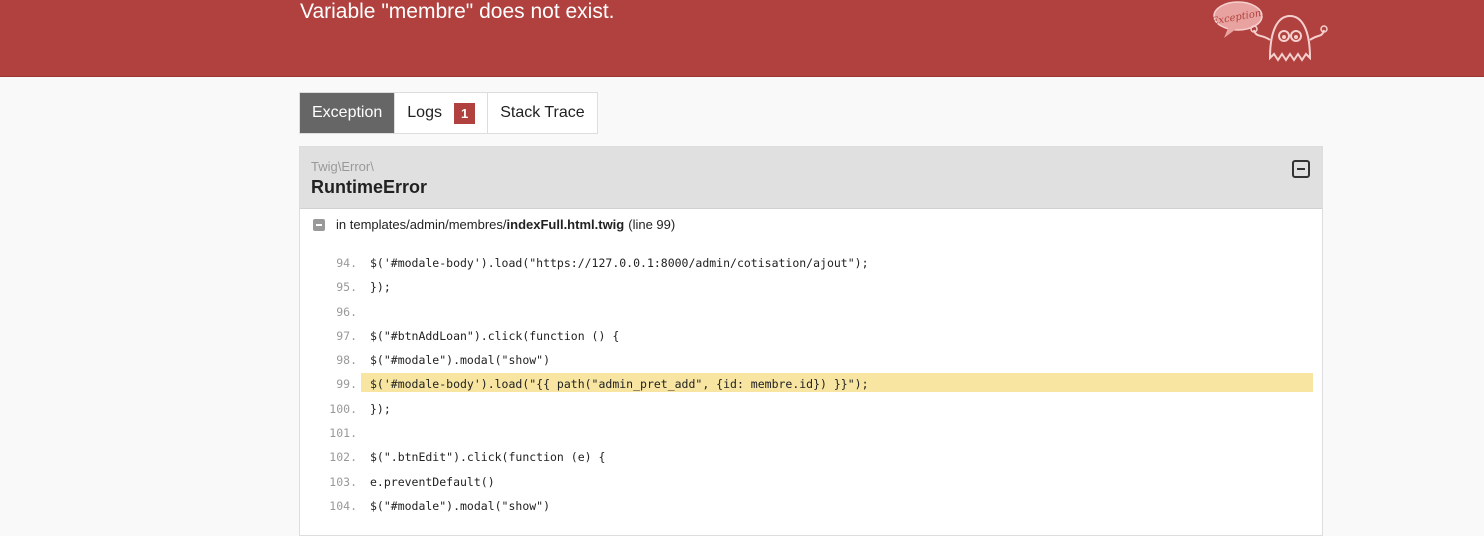  Describe the element at coordinates (464, 113) in the screenshot. I see `logs-count-badge: 1` at that location.